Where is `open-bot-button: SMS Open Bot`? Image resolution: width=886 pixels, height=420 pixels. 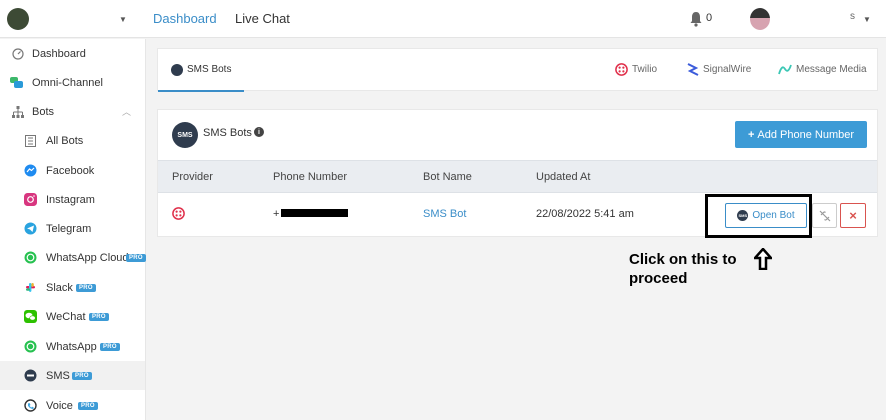
open-bot-button: SMS Open Bot is located at coordinates (766, 215).